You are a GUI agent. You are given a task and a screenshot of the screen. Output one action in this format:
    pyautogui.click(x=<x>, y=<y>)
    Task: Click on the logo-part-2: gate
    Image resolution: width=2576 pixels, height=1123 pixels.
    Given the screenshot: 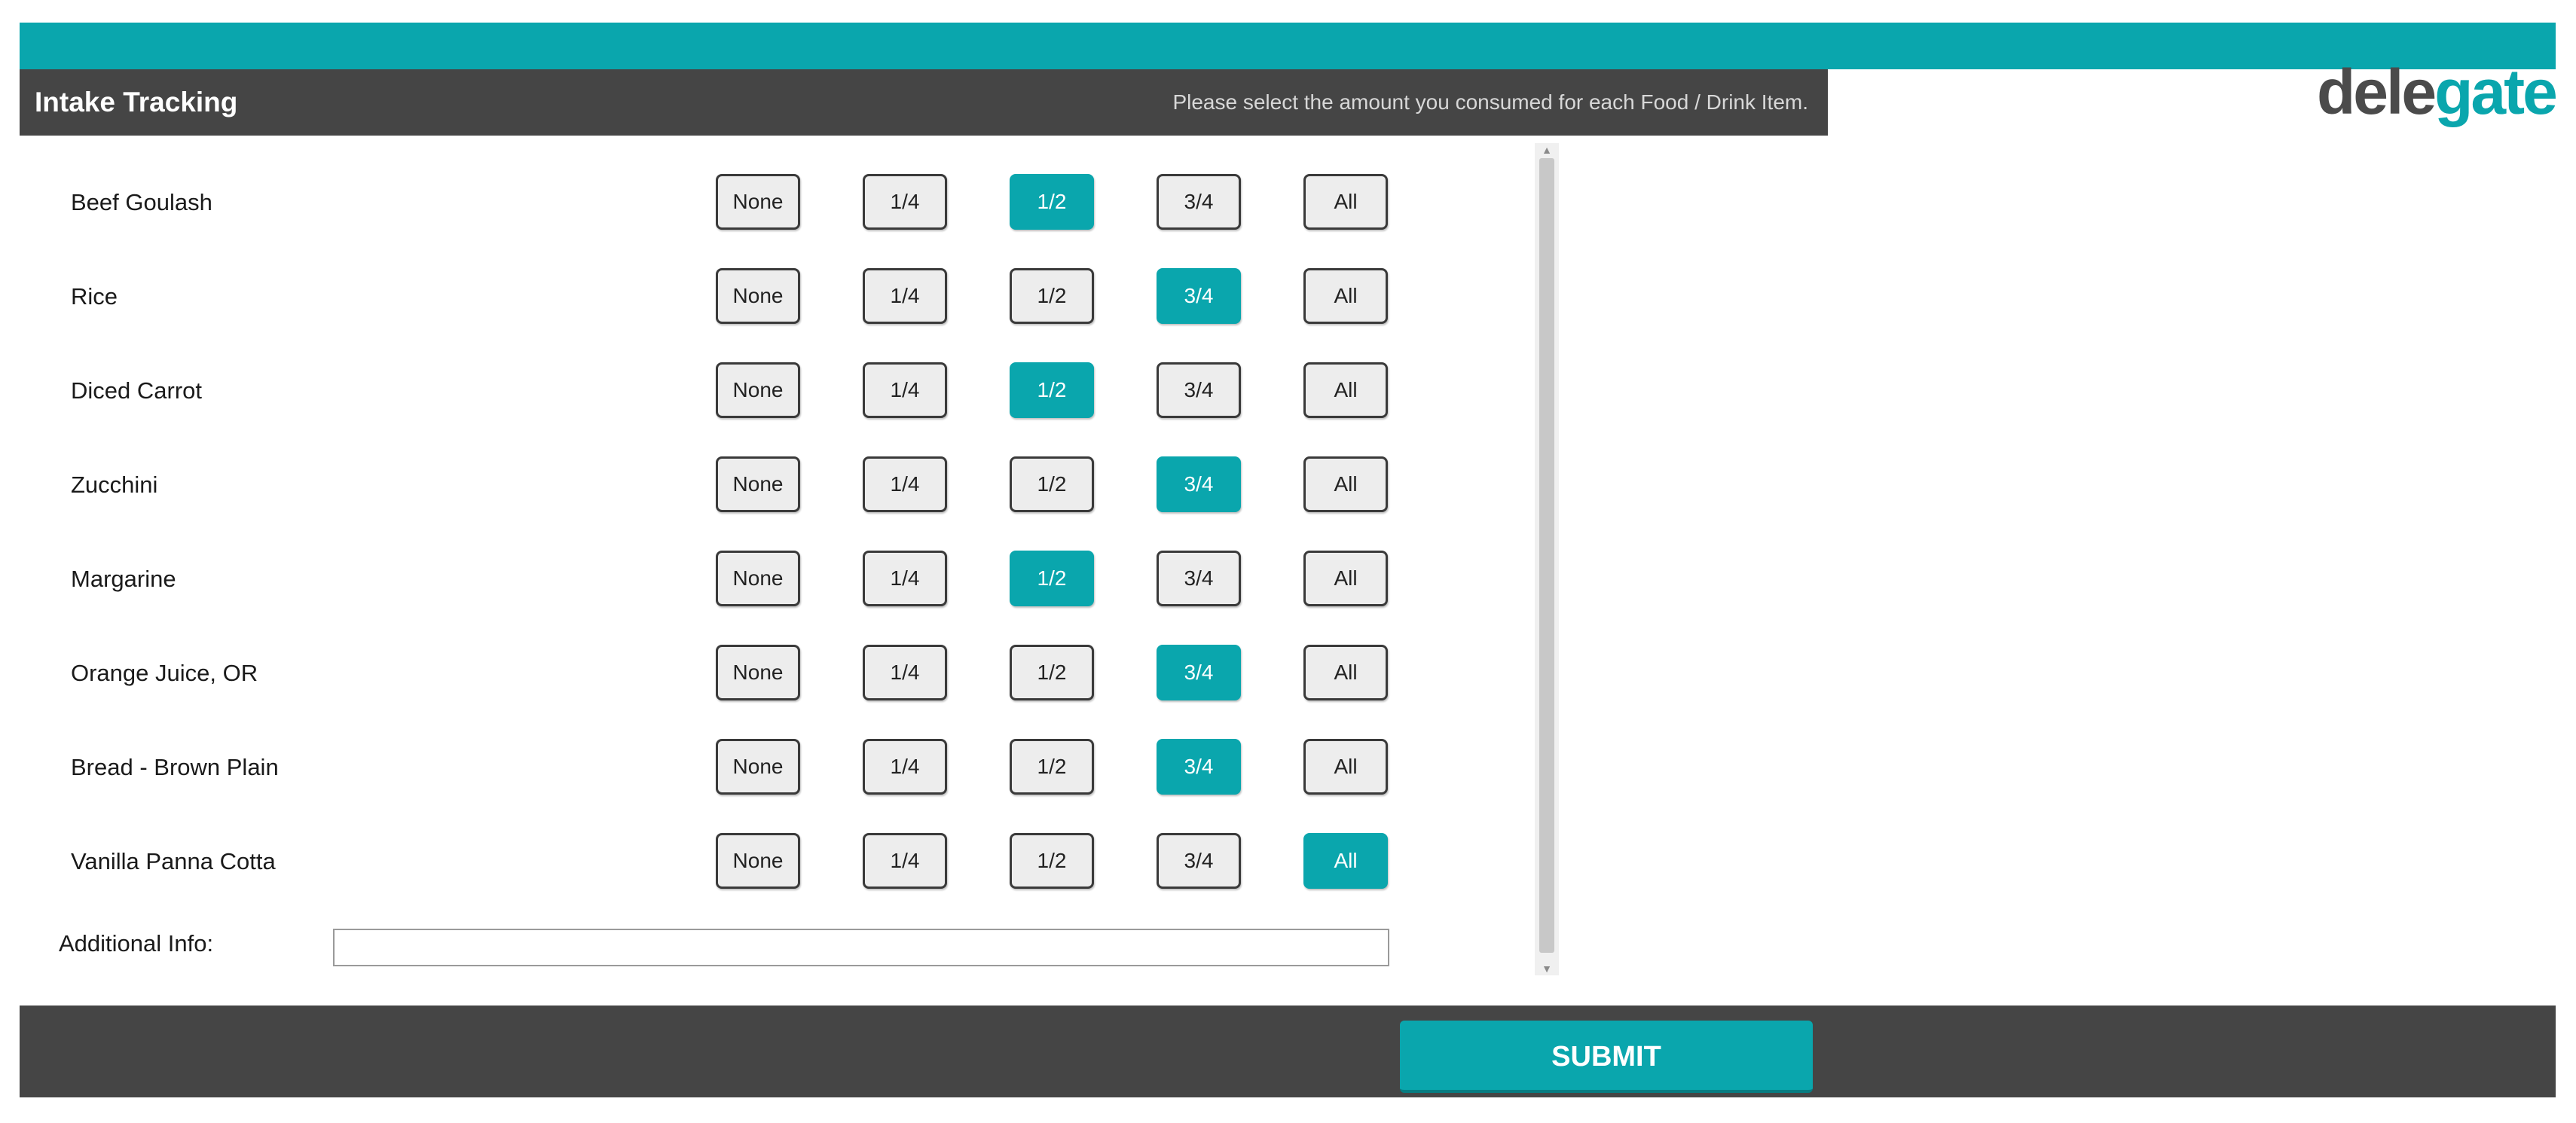 What is the action you would take?
    pyautogui.click(x=2496, y=92)
    